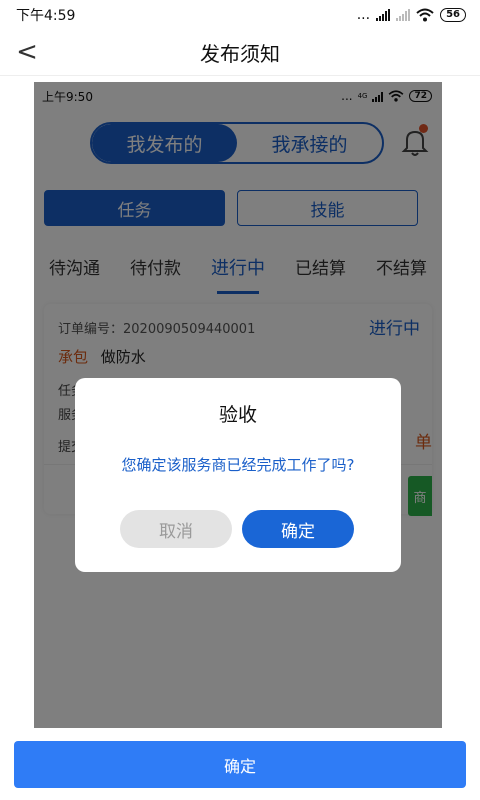  Describe the element at coordinates (240, 15) in the screenshot. I see `status-bar: 下午4:59 ... 56` at that location.